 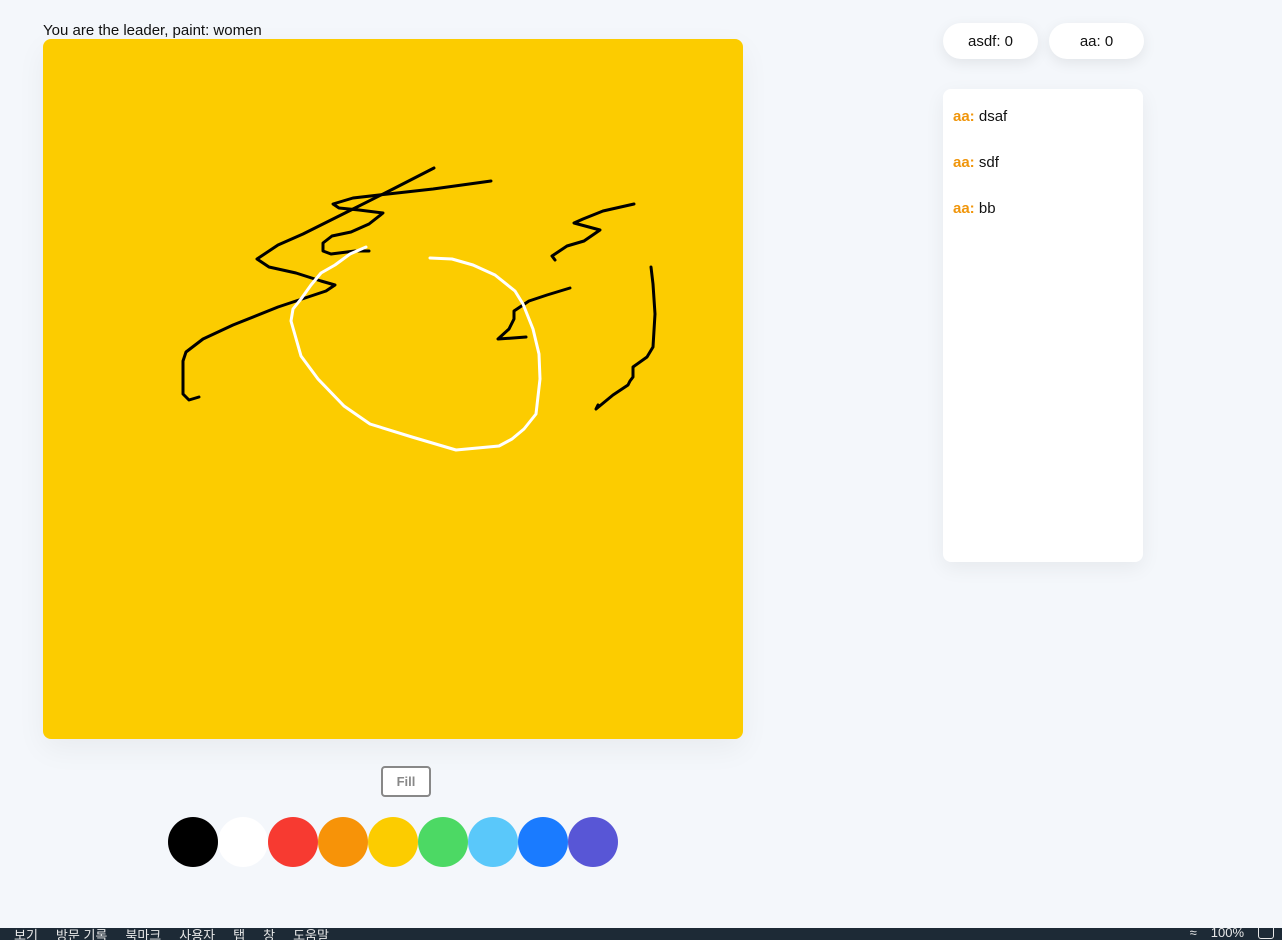 What do you see at coordinates (1227, 934) in the screenshot?
I see `battery-percent: 100%` at bounding box center [1227, 934].